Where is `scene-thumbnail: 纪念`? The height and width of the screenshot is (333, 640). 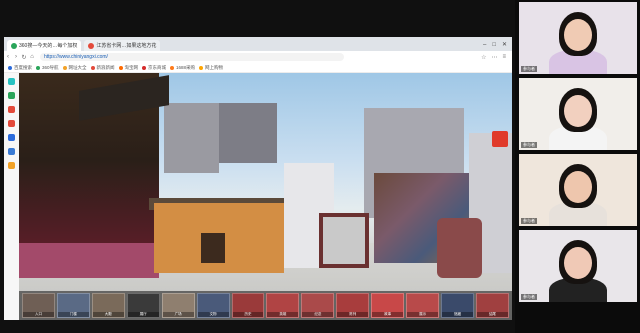 scene-thumbnail: 纪念 is located at coordinates (318, 305).